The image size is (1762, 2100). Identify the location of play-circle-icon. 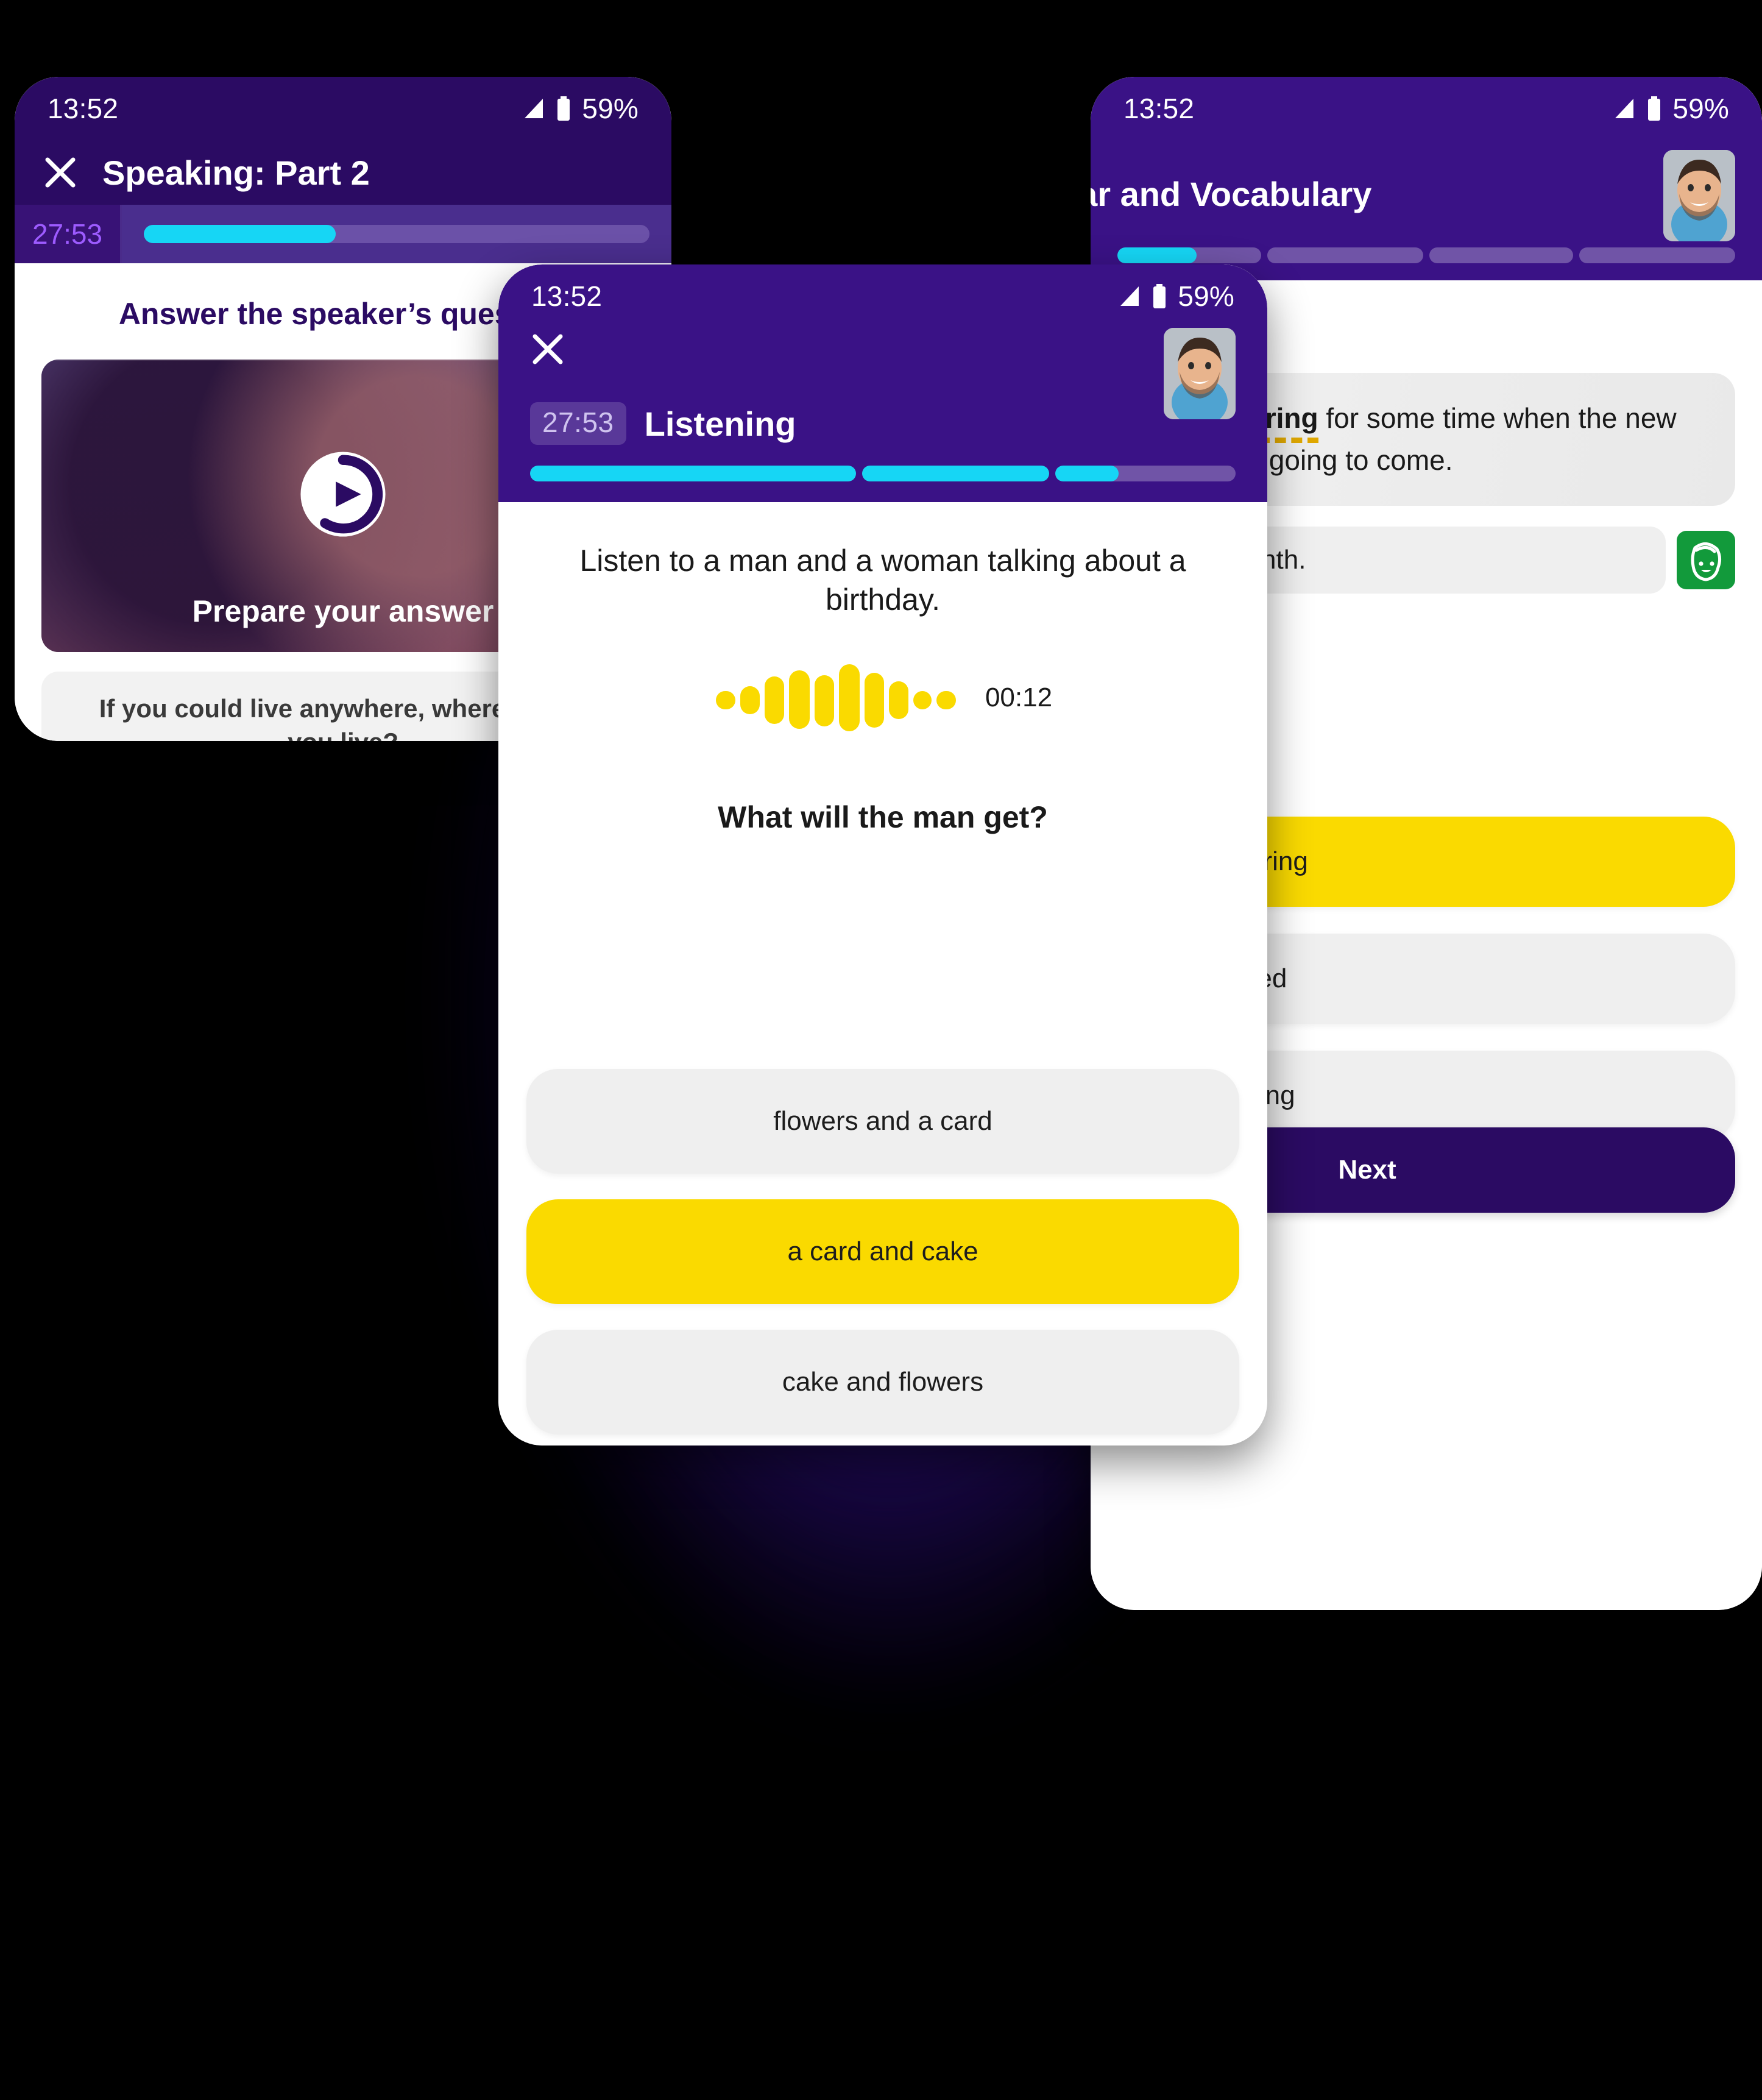
(343, 494).